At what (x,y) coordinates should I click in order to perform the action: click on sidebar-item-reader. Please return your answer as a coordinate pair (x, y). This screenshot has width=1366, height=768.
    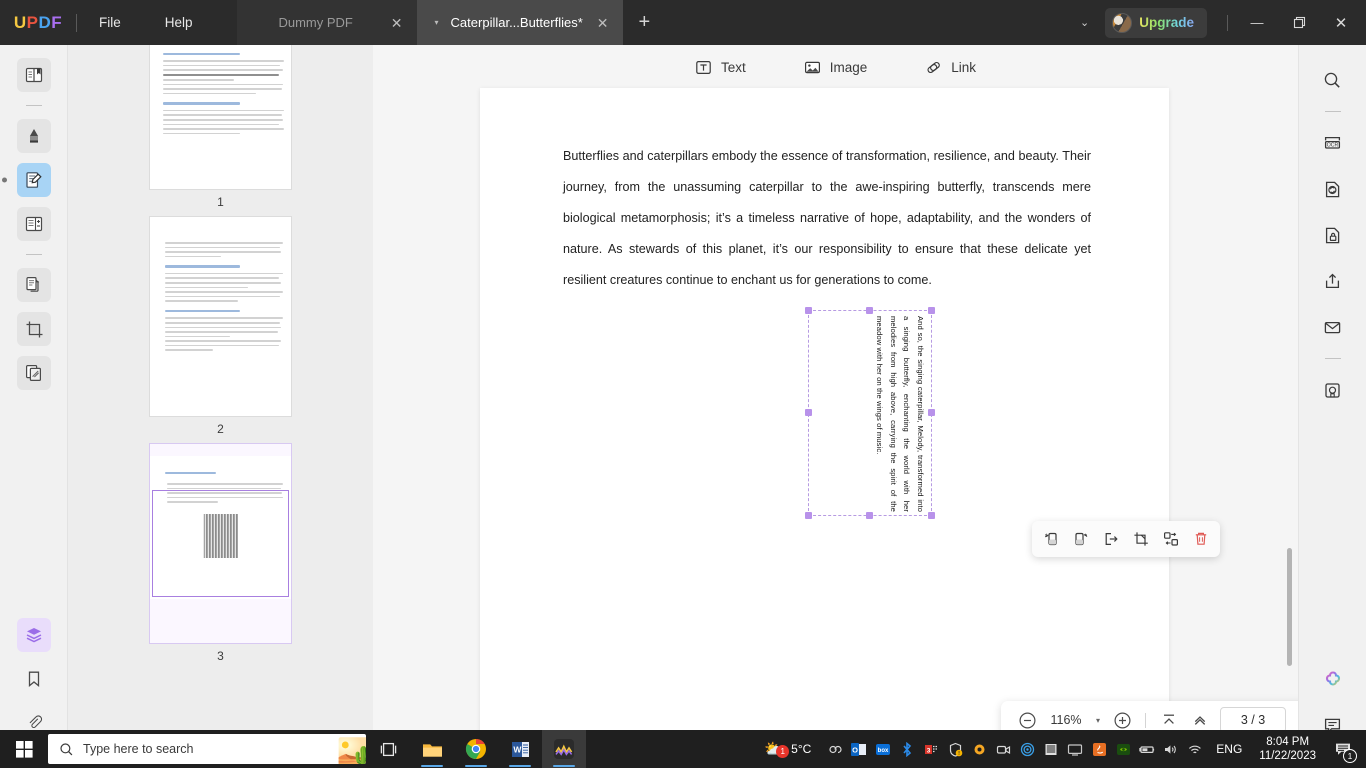
    Looking at the image, I should click on (33, 75).